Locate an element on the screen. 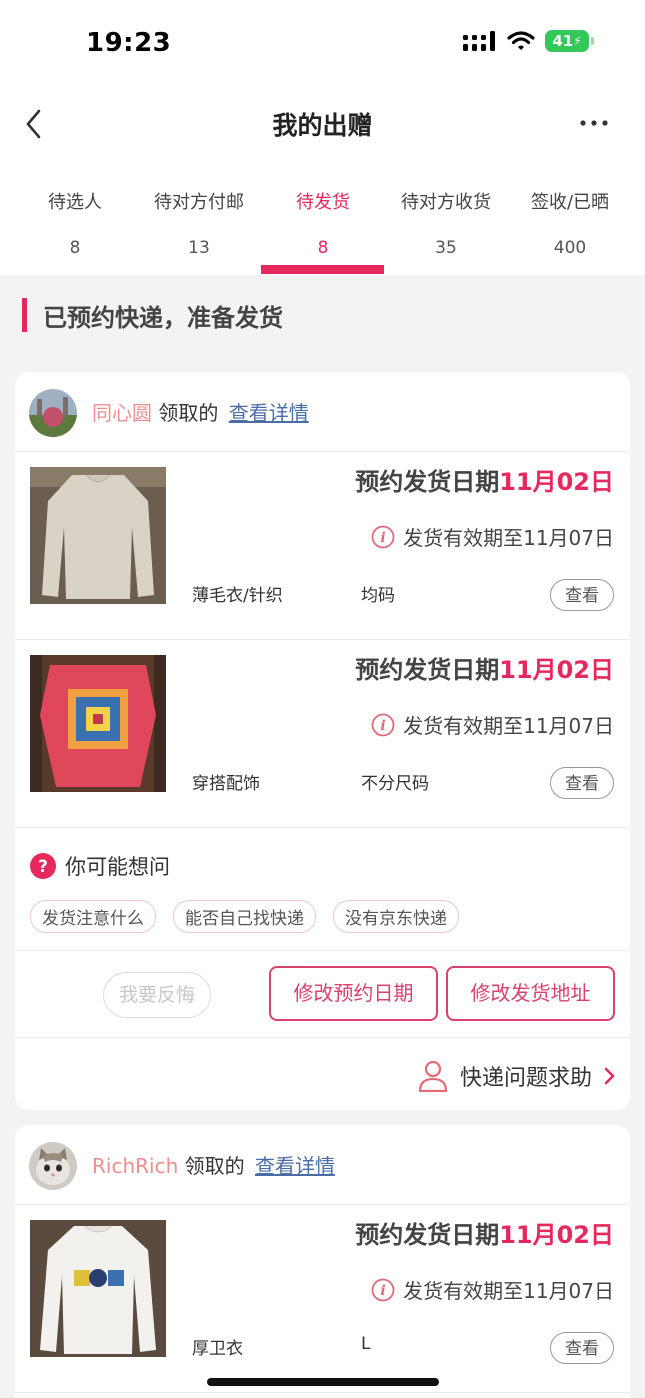 The image size is (645, 1398). section-accent-bar is located at coordinates (24, 315).